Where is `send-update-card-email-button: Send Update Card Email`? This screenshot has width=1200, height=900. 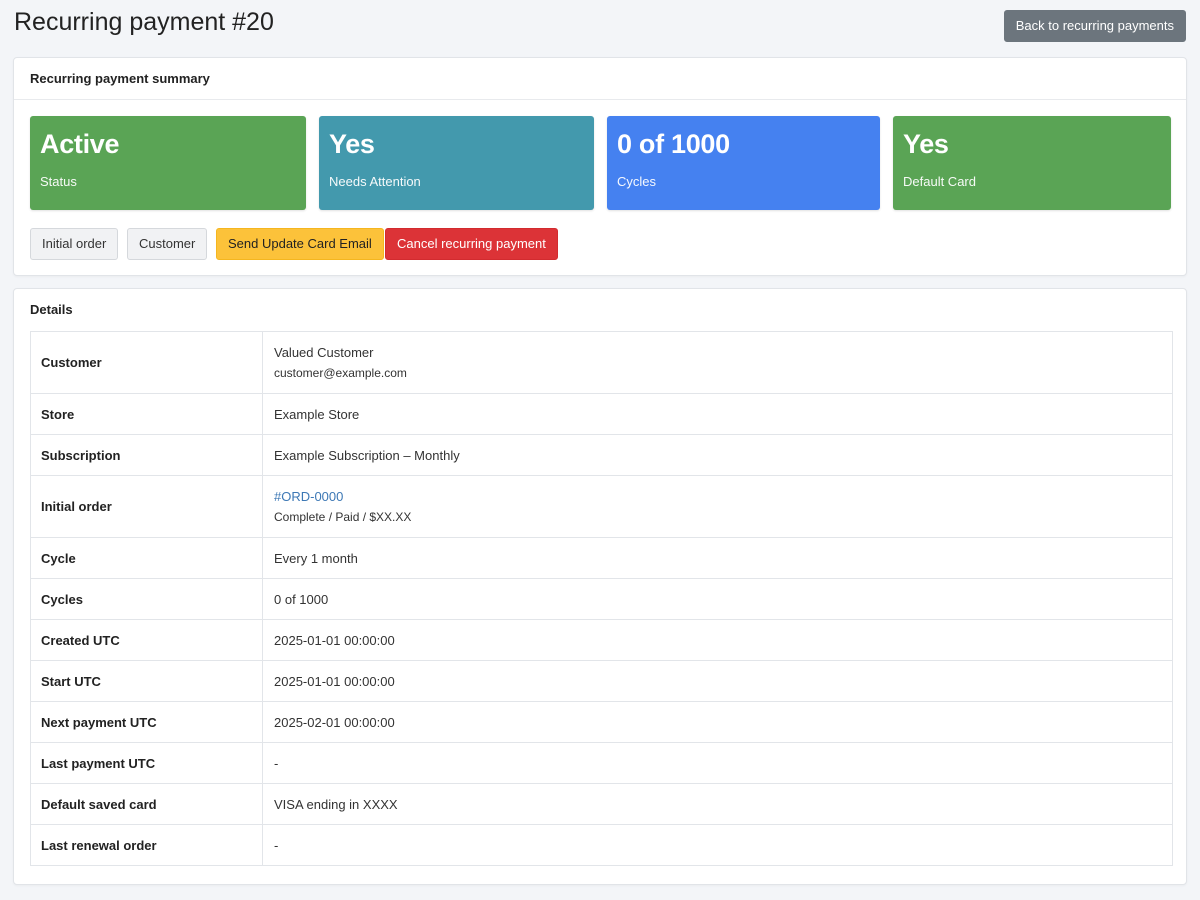
send-update-card-email-button: Send Update Card Email is located at coordinates (300, 244).